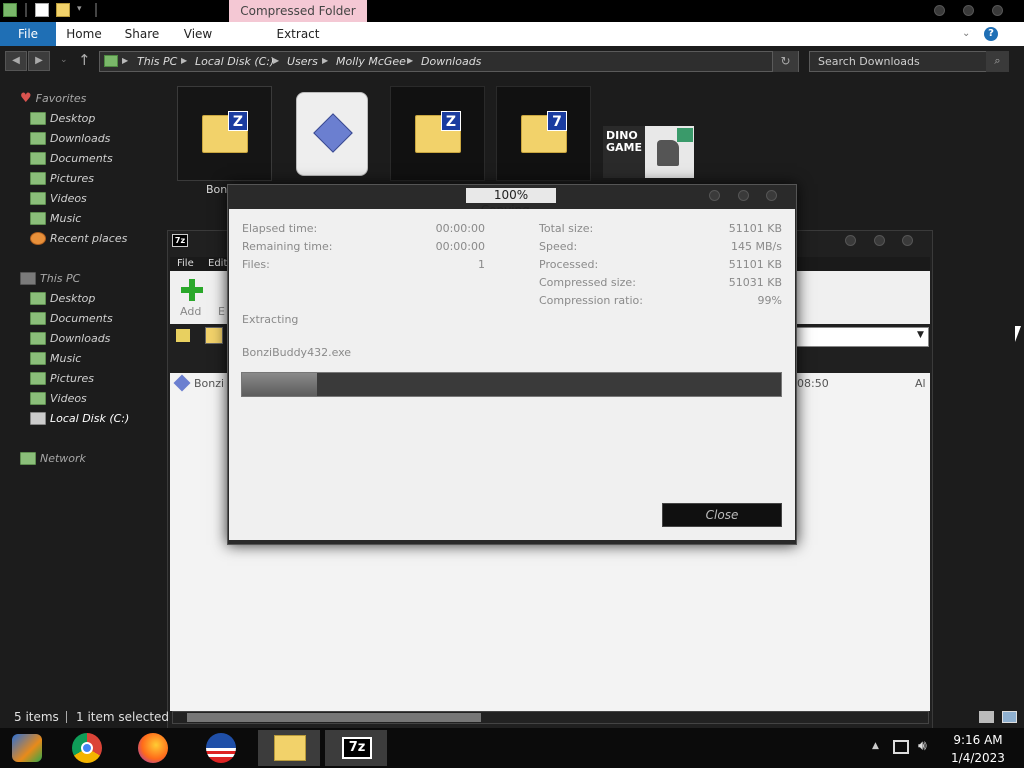 The height and width of the screenshot is (768, 1024). Describe the element at coordinates (198, 34) in the screenshot. I see `tab-view: View` at that location.